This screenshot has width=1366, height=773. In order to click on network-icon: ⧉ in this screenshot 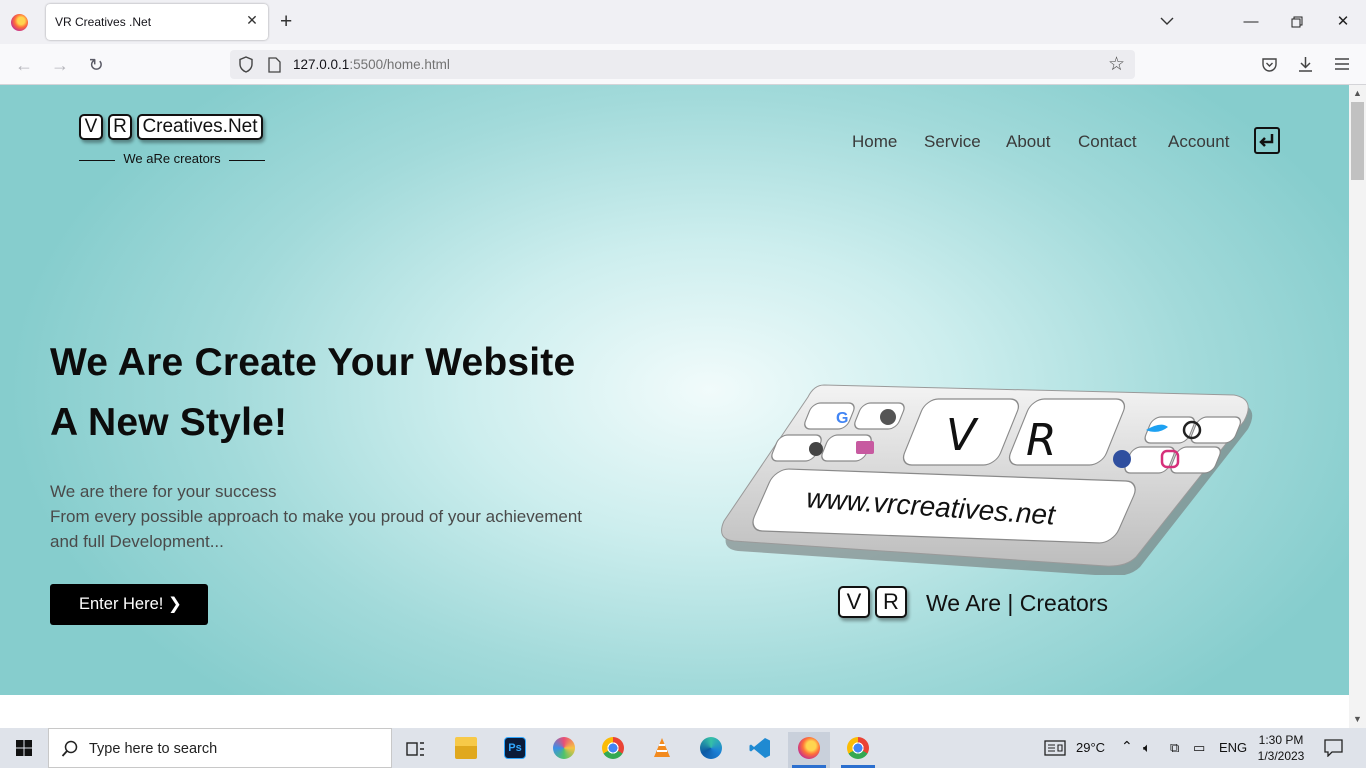, I will do `click(1174, 748)`.